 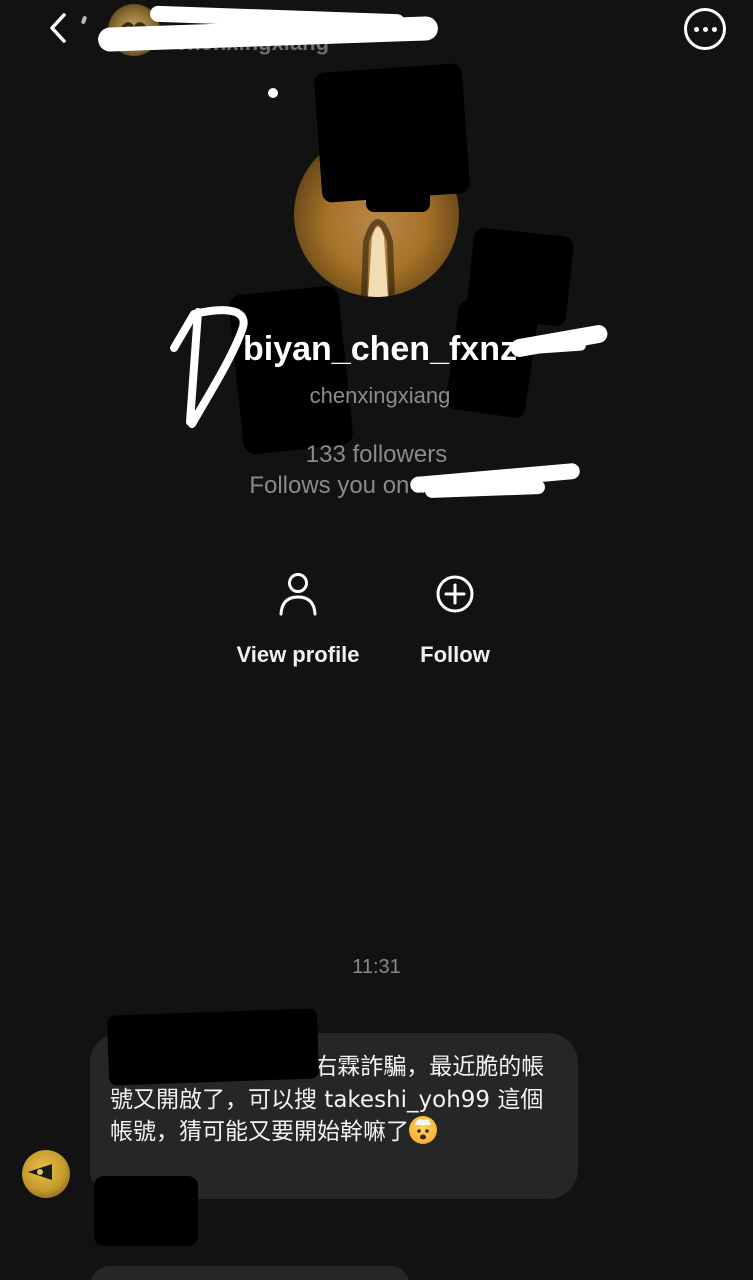 What do you see at coordinates (298, 621) in the screenshot?
I see `view-profile-button: View profile` at bounding box center [298, 621].